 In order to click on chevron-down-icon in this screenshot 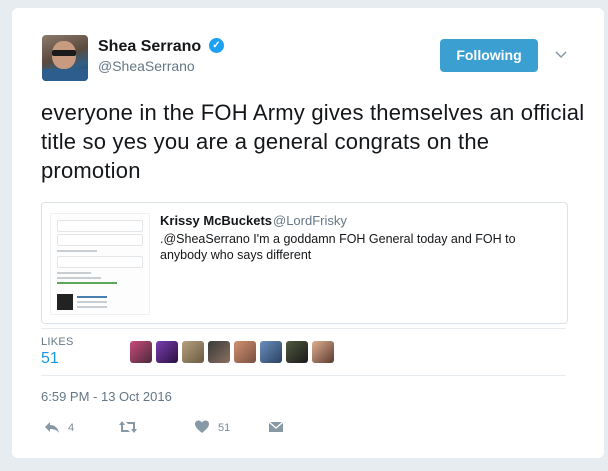, I will do `click(561, 54)`.